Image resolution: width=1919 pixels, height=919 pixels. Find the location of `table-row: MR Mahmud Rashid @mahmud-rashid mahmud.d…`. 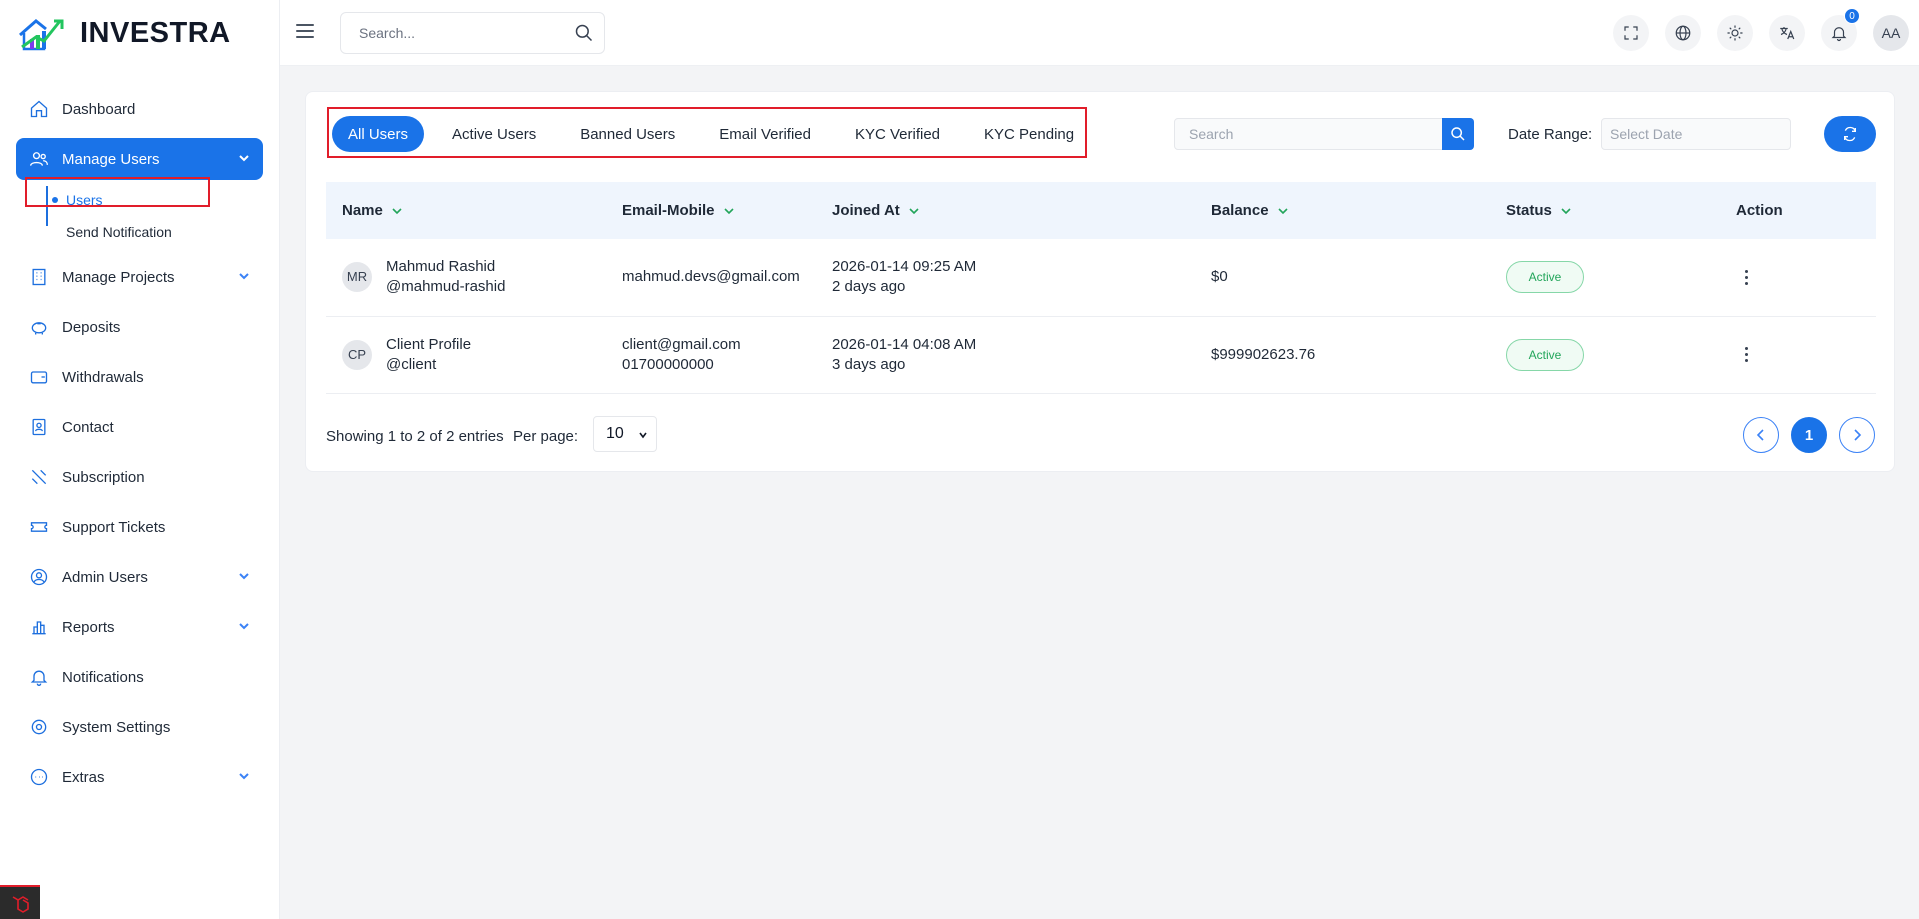

table-row: MR Mahmud Rashid @mahmud-rashid mahmud.d… is located at coordinates (1101, 277).